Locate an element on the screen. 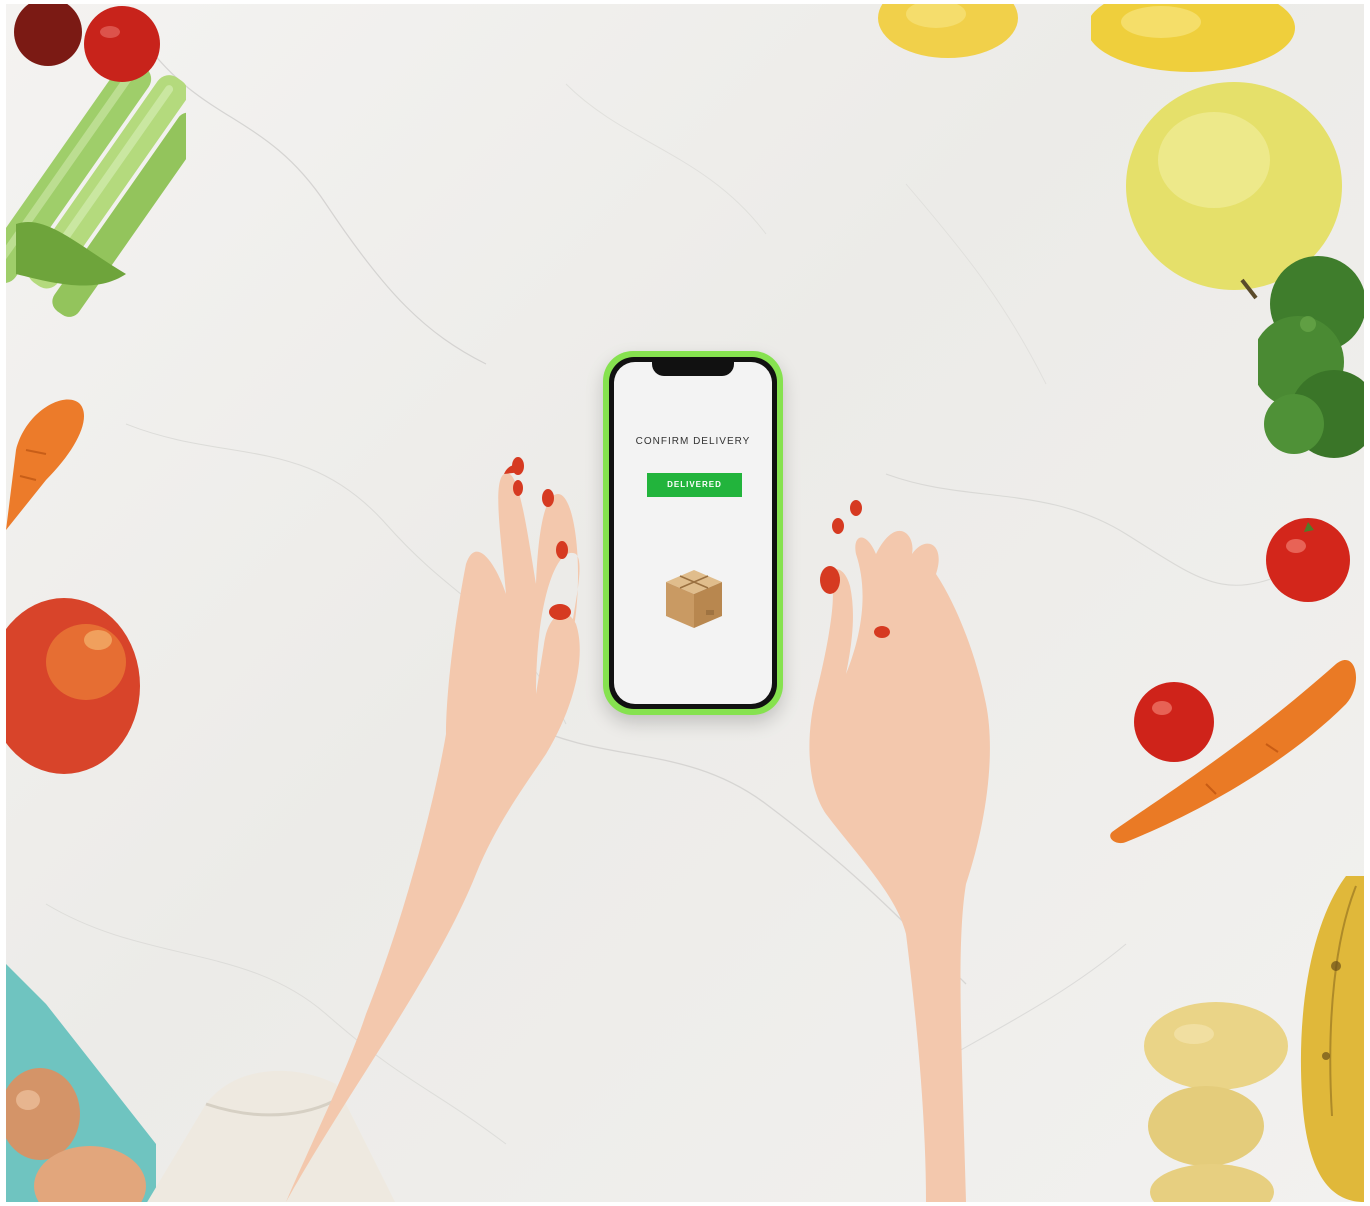  banana is located at coordinates (1332, 1039).